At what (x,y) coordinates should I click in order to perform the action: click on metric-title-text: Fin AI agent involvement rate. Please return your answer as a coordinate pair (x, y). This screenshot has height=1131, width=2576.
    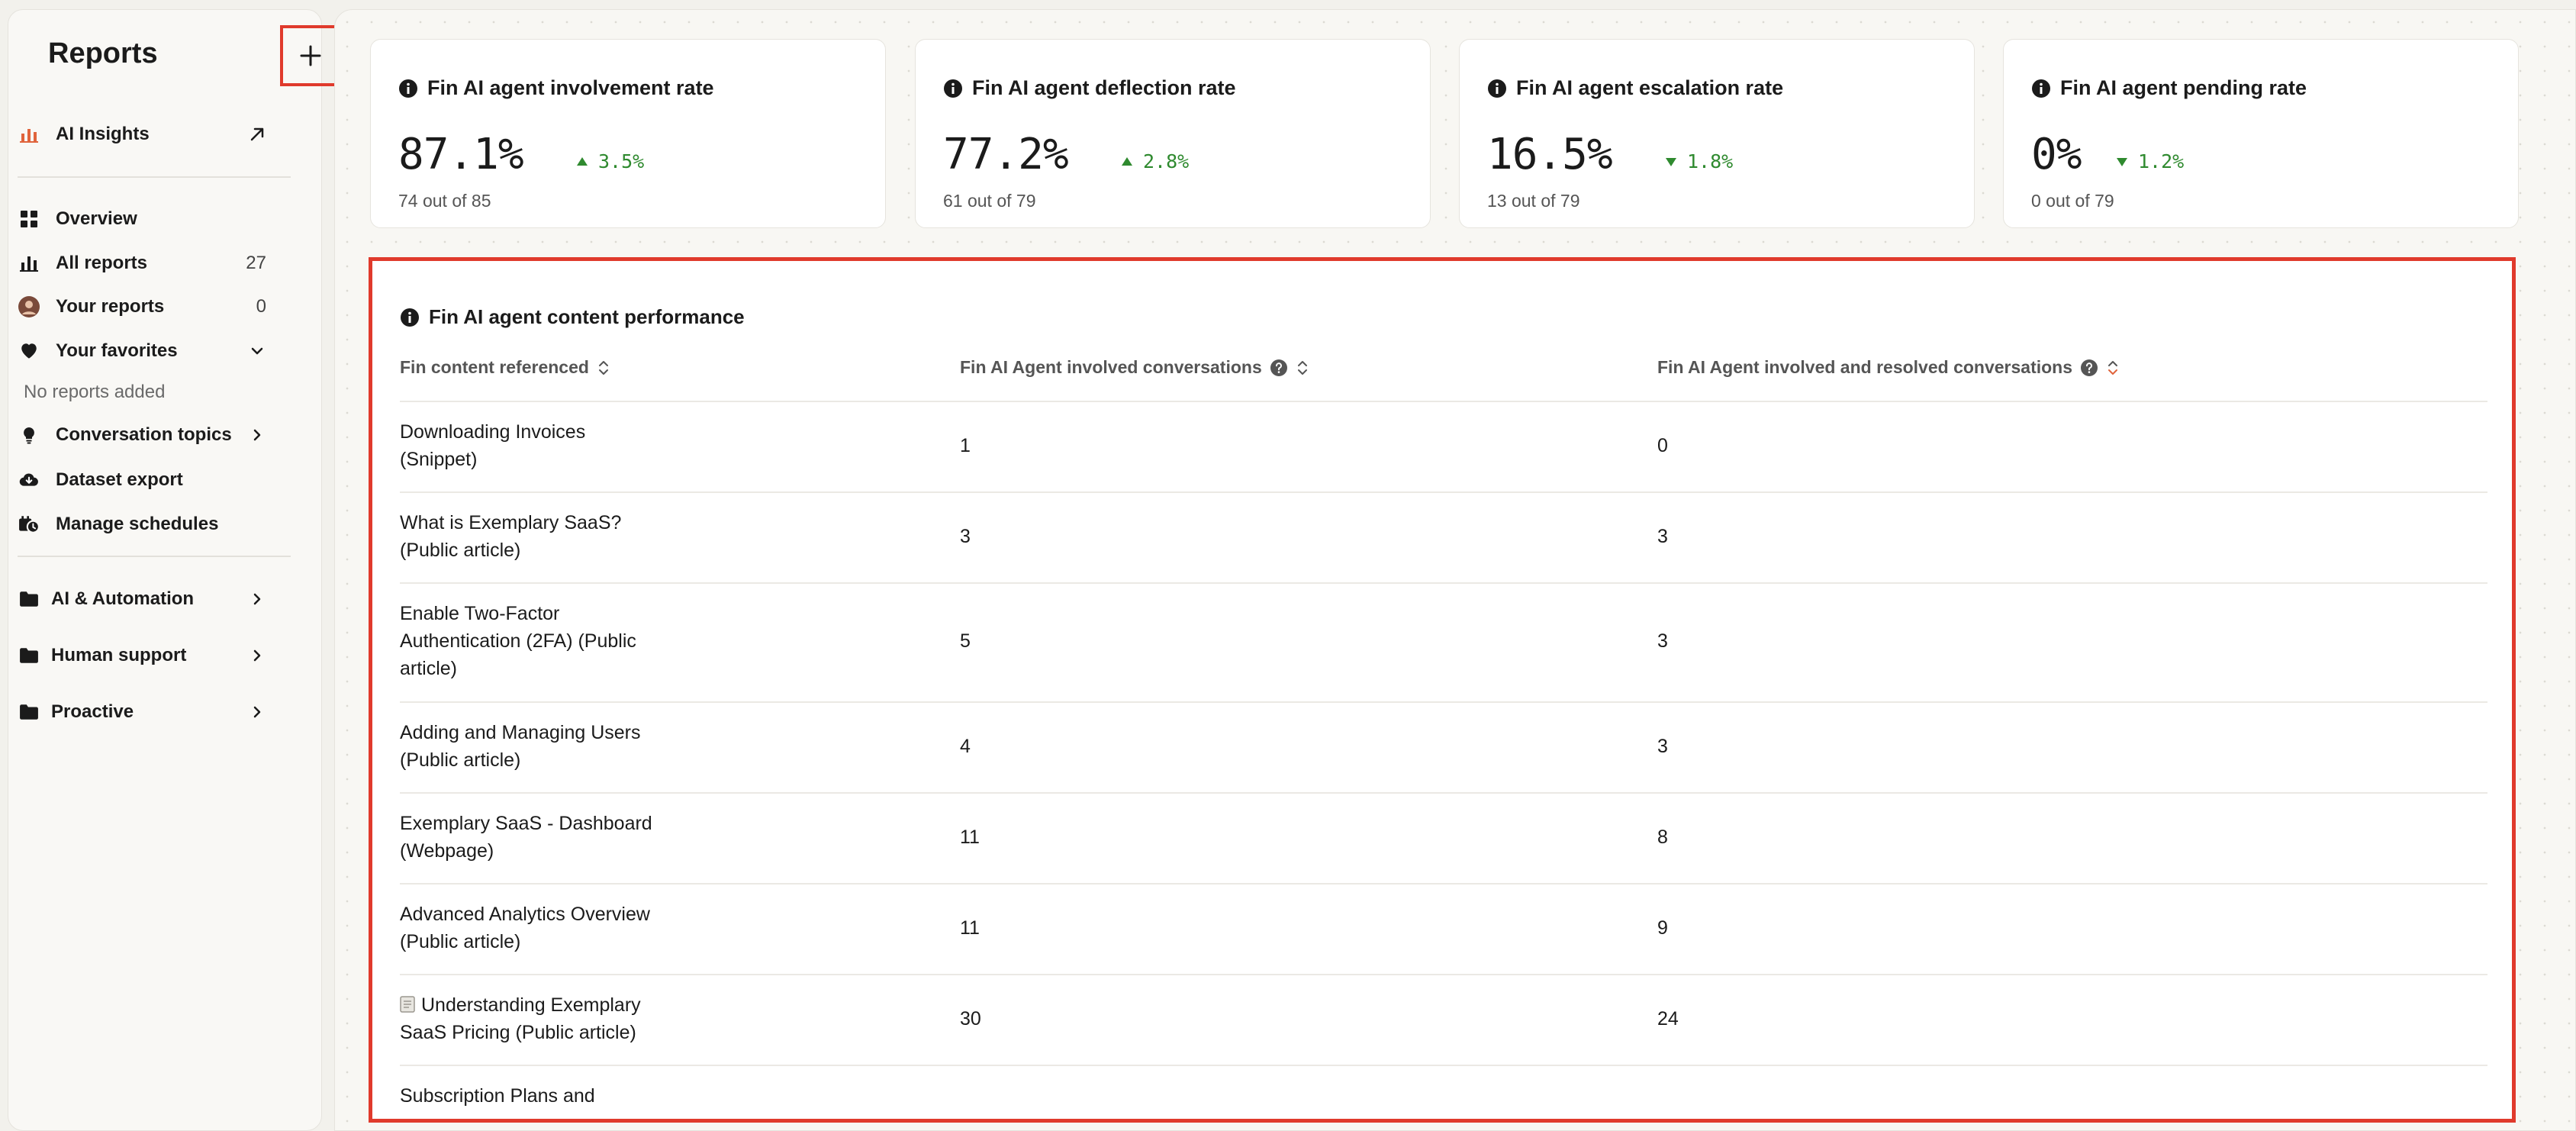
    Looking at the image, I should click on (570, 87).